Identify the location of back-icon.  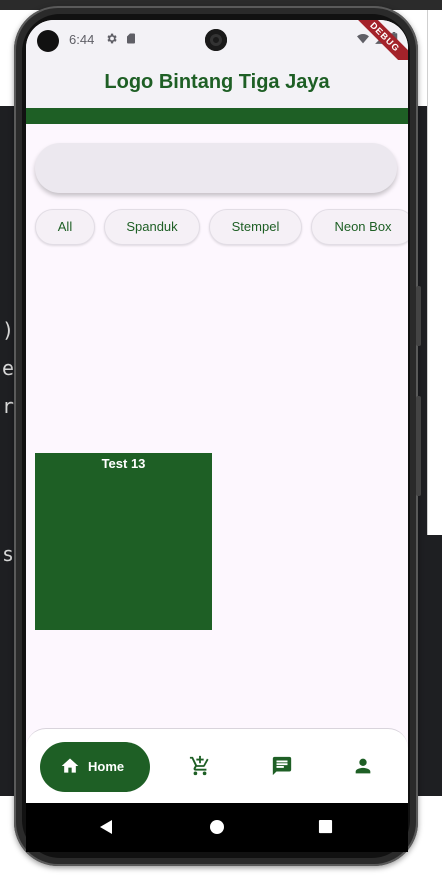
(106, 829).